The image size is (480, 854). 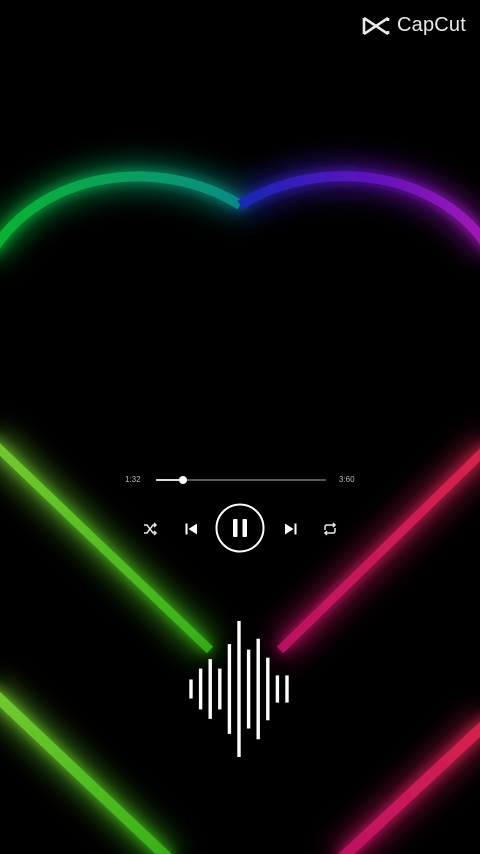 I want to click on audio-visualizer, so click(x=239, y=689).